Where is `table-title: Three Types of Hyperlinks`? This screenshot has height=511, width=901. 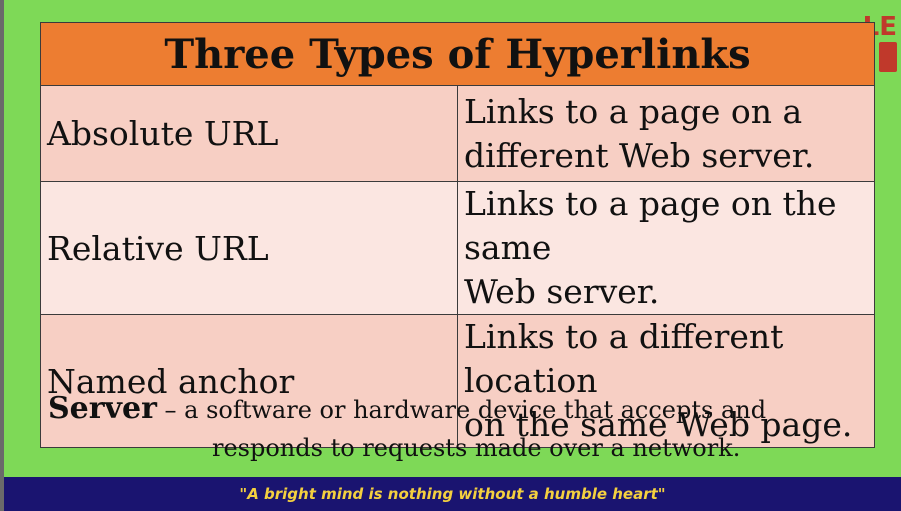
table-title: Three Types of Hyperlinks is located at coordinates (457, 54).